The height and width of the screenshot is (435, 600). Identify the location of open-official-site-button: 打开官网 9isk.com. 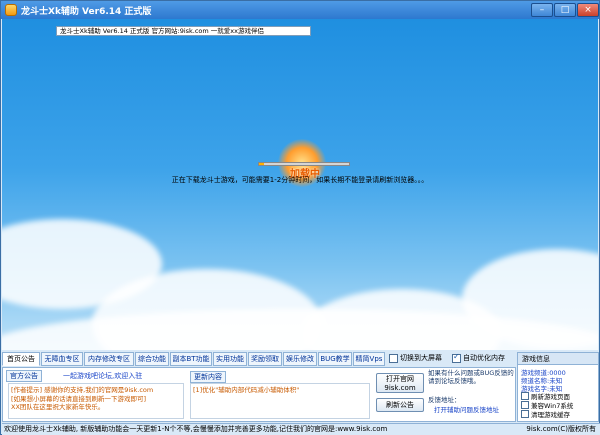
(400, 383).